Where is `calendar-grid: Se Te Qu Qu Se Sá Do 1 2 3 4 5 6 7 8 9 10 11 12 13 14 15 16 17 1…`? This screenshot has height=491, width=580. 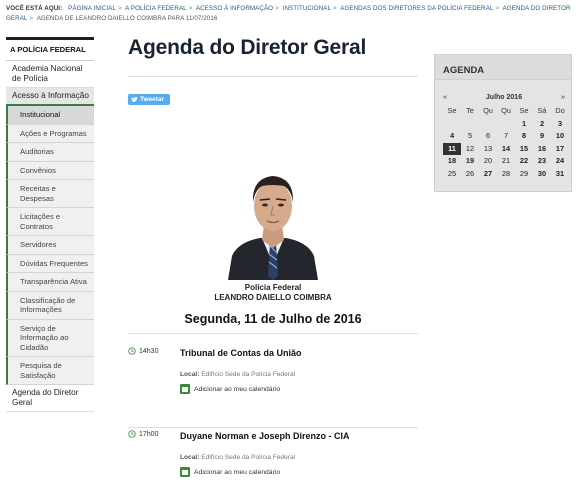
calendar-grid: Se Te Qu Qu Se Sá Do 1 2 3 4 5 6 7 8 9 10 11 12 13 14 15 16 17 1… is located at coordinates (506, 142).